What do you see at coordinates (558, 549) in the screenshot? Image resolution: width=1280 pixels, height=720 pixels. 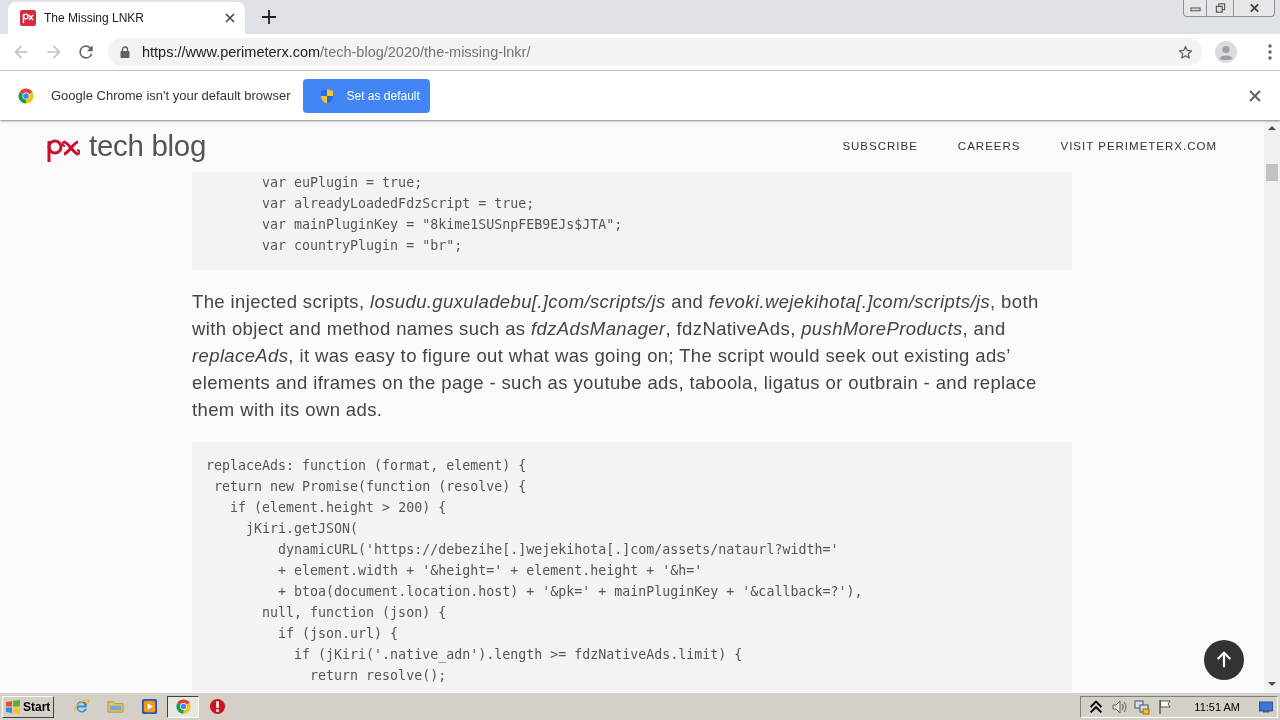 I see `code-line: dynamicURL('https://debezihe[.]wejekihota[.]com/assets/nataurl?width='` at bounding box center [558, 549].